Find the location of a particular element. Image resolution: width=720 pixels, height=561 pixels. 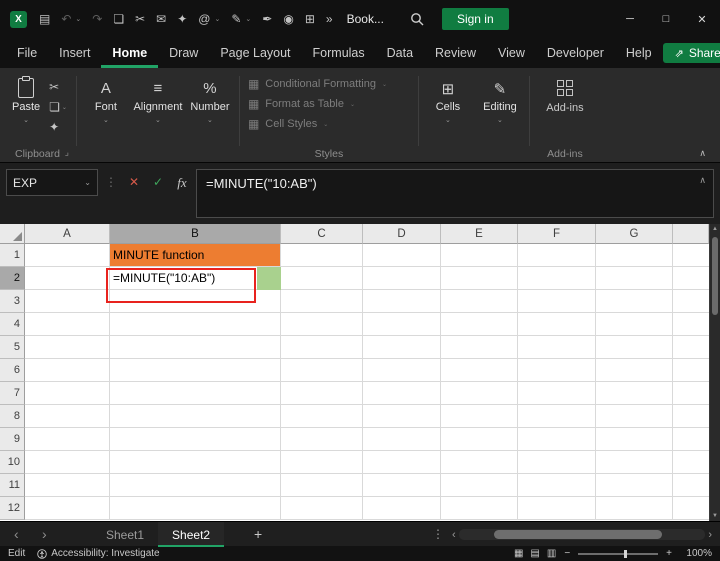

cell-D12 is located at coordinates (402, 508).